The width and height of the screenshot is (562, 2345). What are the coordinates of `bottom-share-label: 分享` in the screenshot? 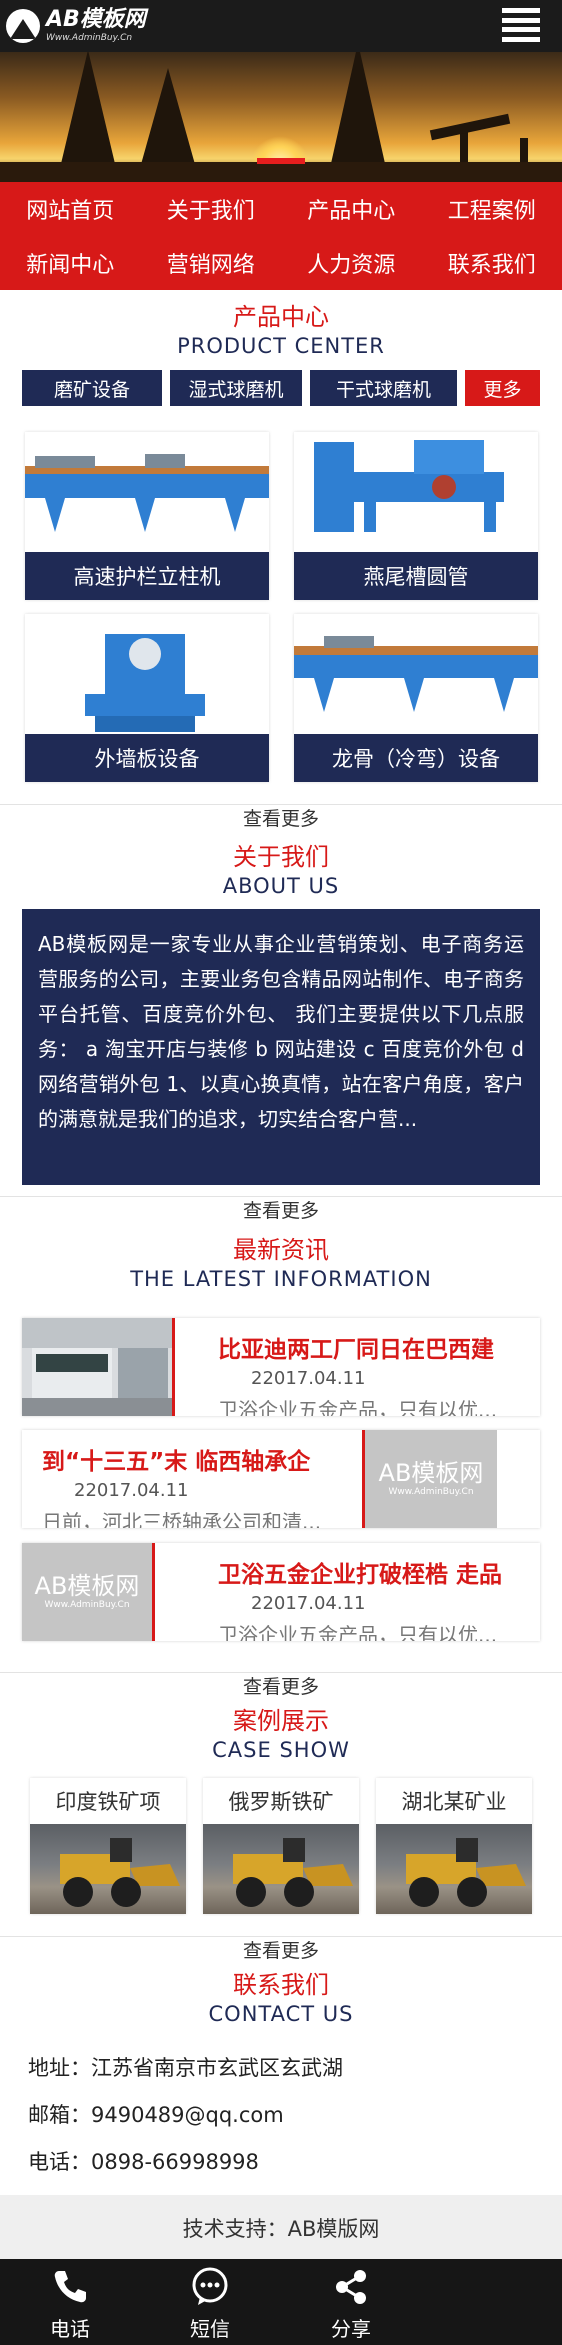 It's located at (351, 2329).